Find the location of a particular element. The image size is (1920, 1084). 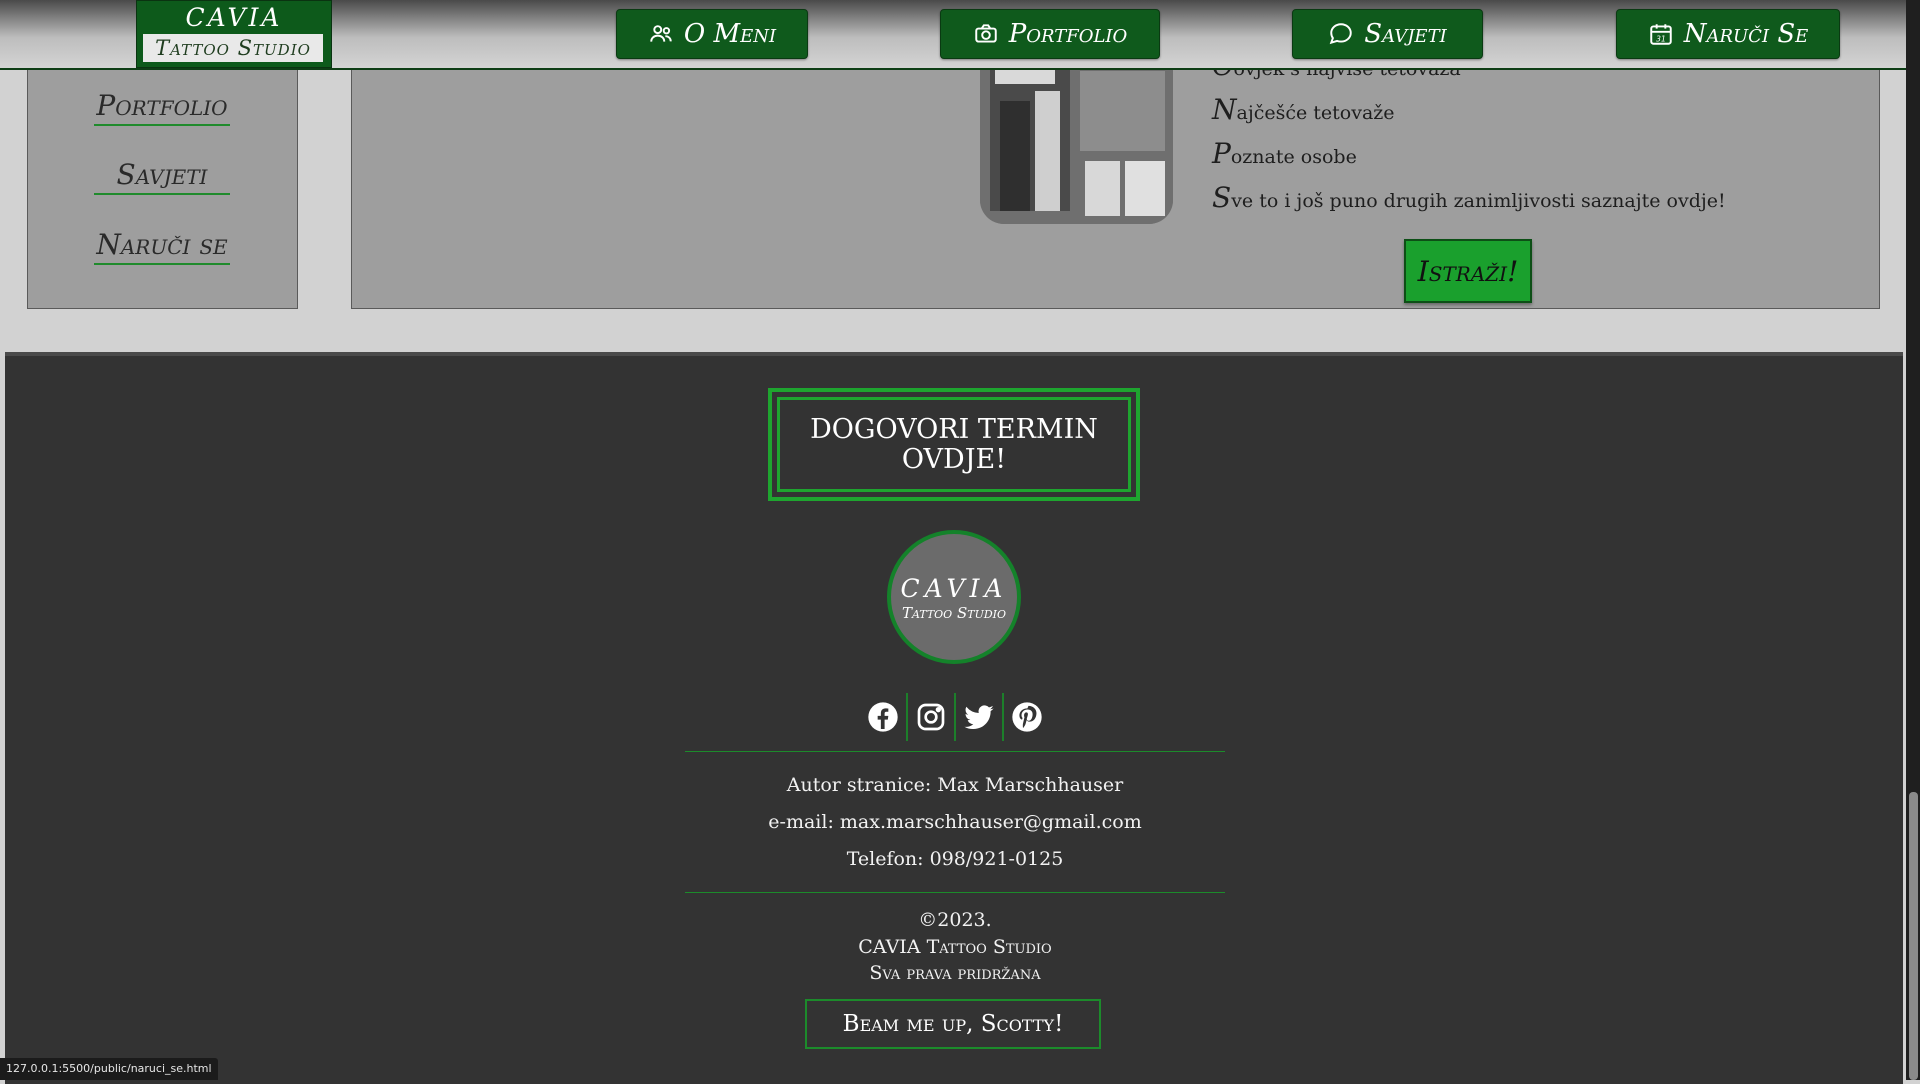

instagram-link is located at coordinates (932, 717).